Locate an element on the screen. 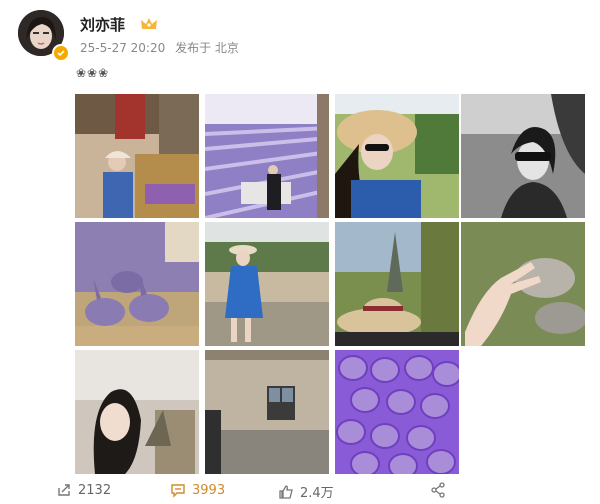 This screenshot has width=600, height=504. post-location: 发布于 北京 is located at coordinates (207, 48).